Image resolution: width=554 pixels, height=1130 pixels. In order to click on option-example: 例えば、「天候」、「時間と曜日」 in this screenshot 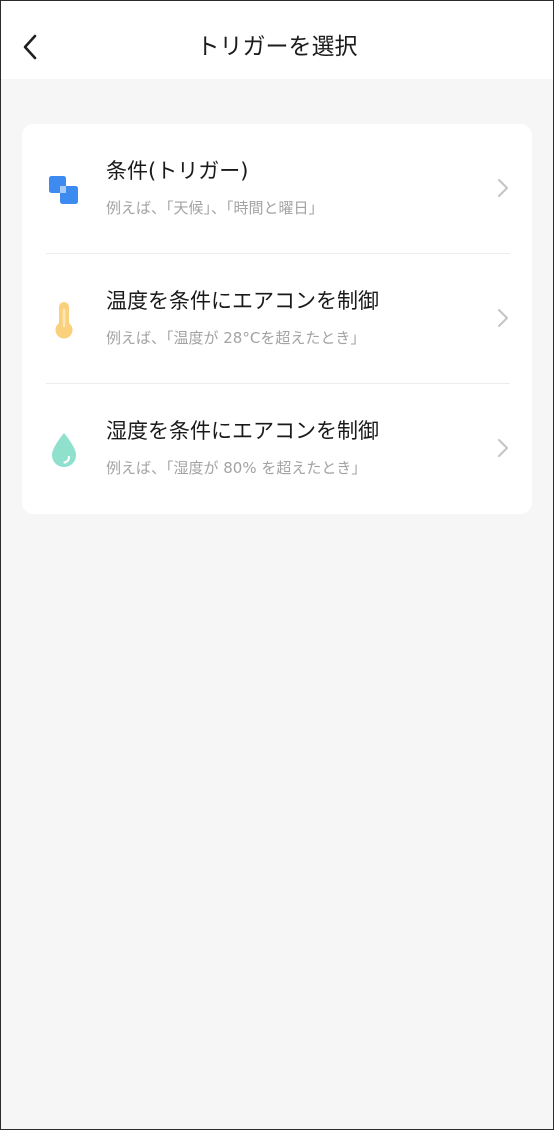, I will do `click(215, 208)`.